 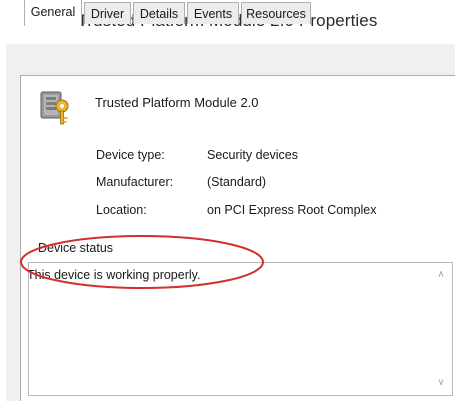 What do you see at coordinates (135, 182) in the screenshot?
I see `manufacturer-label: Manufacturer:` at bounding box center [135, 182].